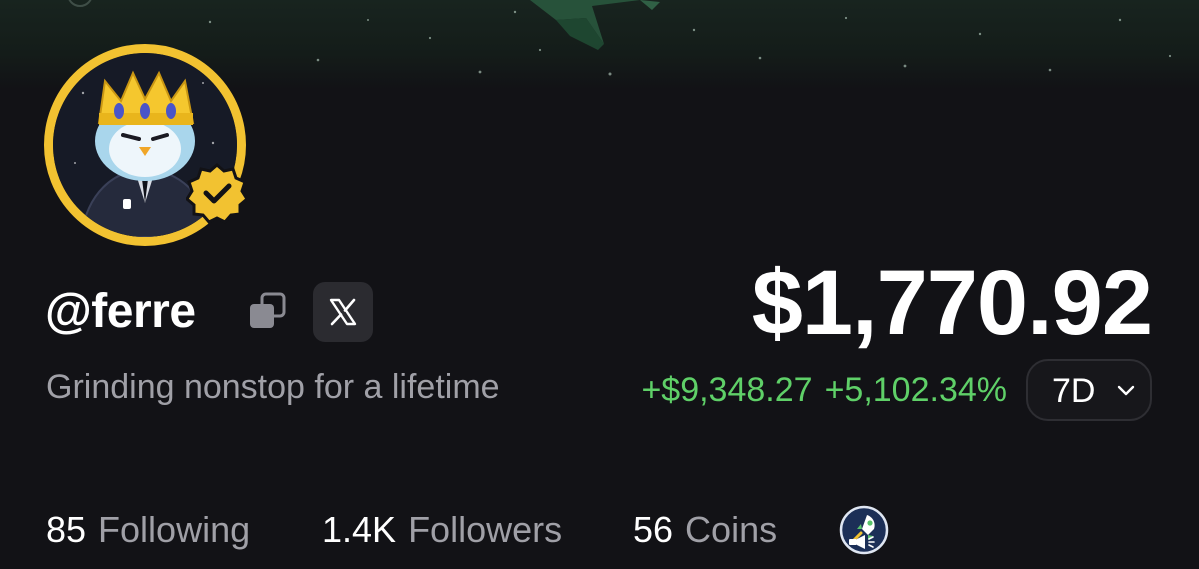 Image resolution: width=1199 pixels, height=569 pixels. I want to click on change-percent: +5,102.34%, so click(915, 390).